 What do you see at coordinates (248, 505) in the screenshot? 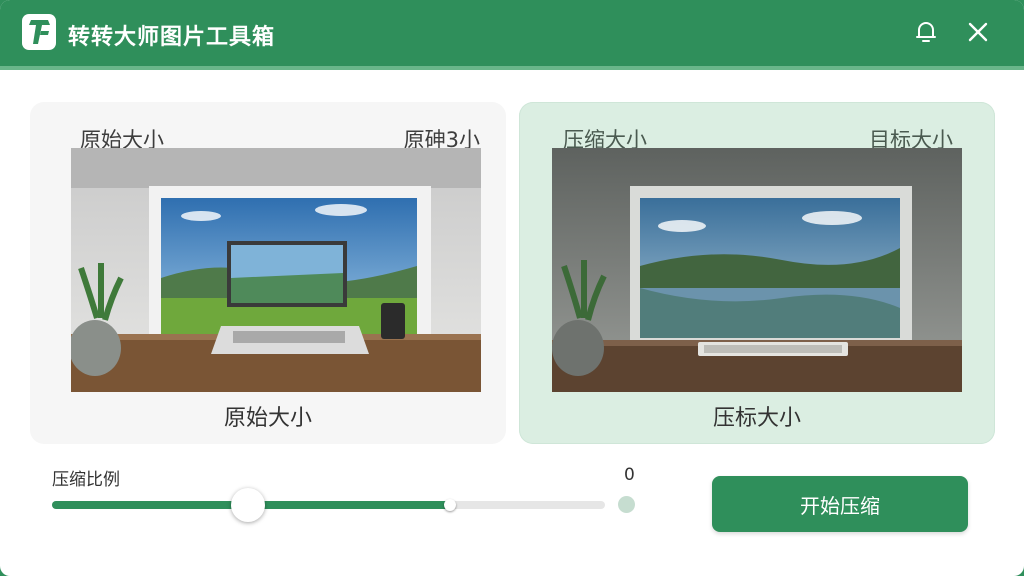
I see `compression-slider-thumb` at bounding box center [248, 505].